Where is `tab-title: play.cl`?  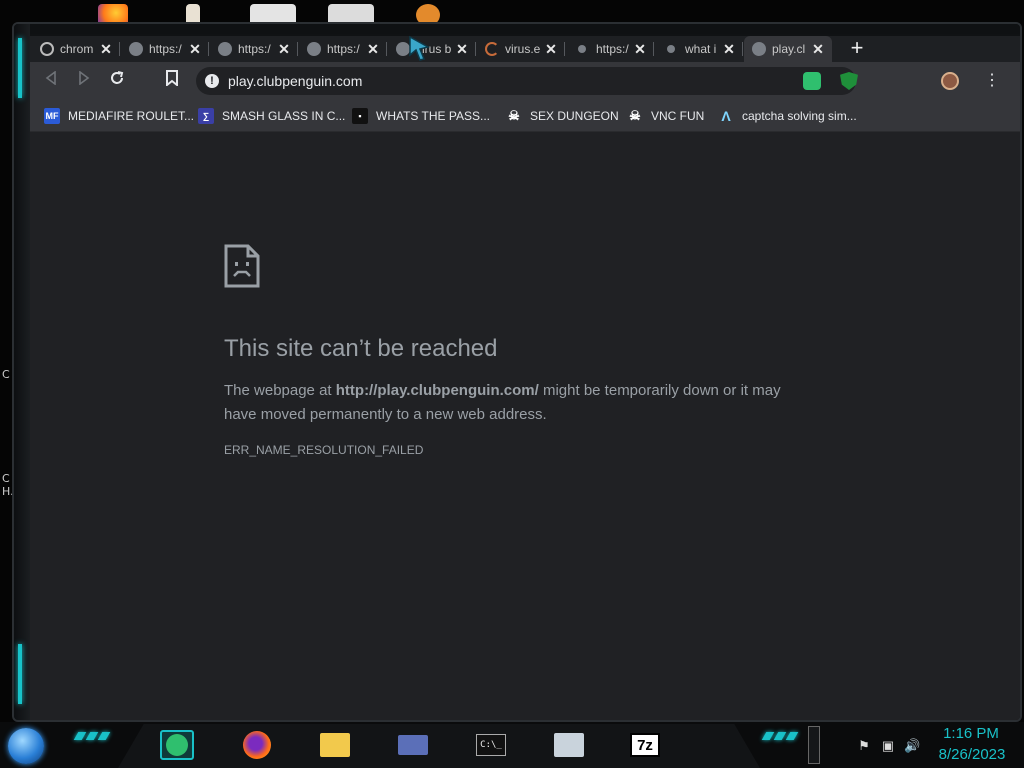 tab-title: play.cl is located at coordinates (789, 49).